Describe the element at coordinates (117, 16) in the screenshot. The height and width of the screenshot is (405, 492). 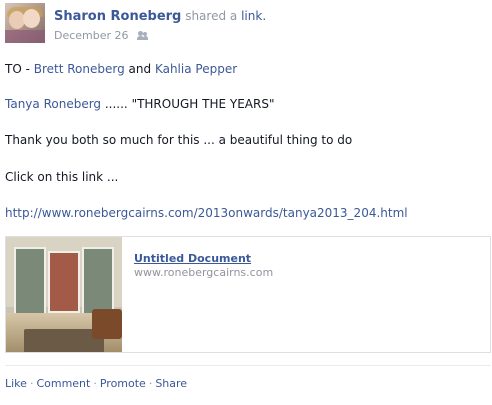
I see `author-name-link: Sharon Roneberg` at that location.